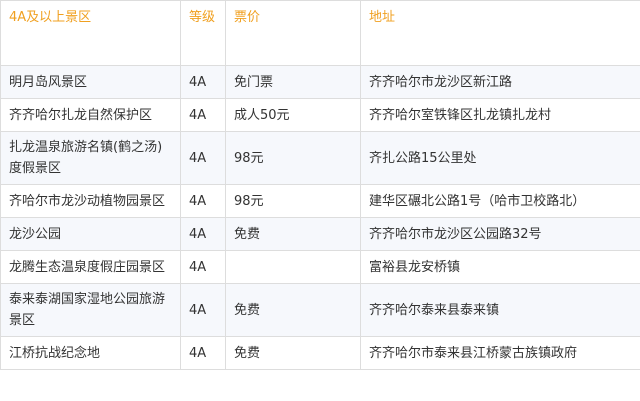 The width and height of the screenshot is (640, 401). What do you see at coordinates (293, 267) in the screenshot?
I see `cell-ticket-price` at bounding box center [293, 267].